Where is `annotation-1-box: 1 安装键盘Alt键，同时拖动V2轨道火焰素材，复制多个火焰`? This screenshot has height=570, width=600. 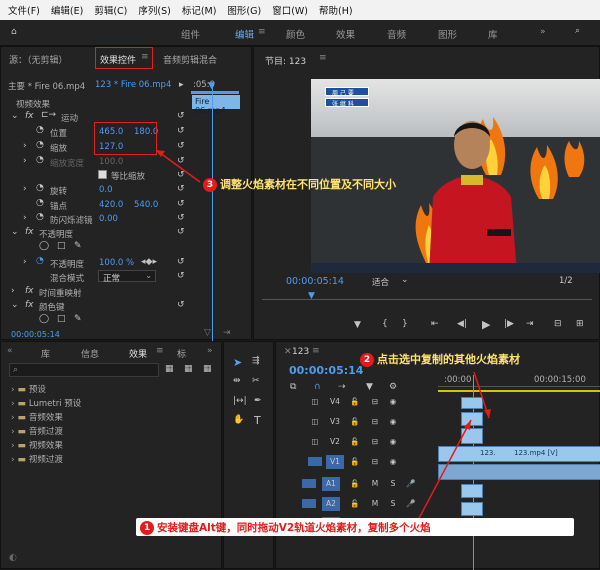
annotation-1-box: 1 安装键盘Alt键，同时拖动V2轨道火焰素材，复制多个火焰 is located at coordinates (355, 527).